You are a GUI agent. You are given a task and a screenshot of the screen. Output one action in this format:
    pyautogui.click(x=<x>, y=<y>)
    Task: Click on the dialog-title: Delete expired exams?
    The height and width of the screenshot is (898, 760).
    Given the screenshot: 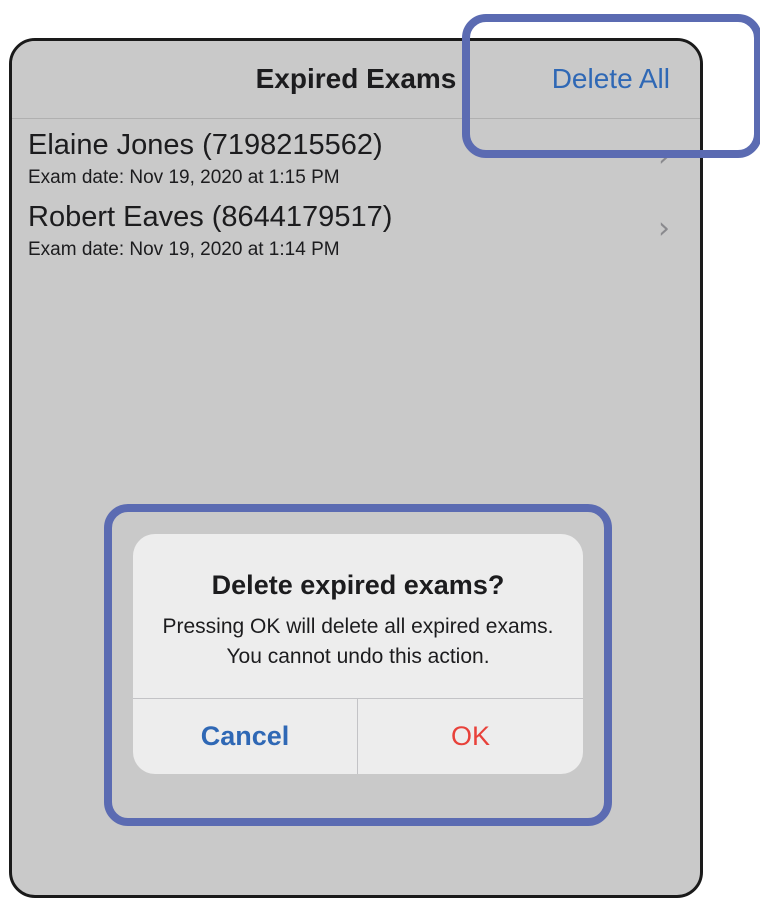 What is the action you would take?
    pyautogui.click(x=358, y=585)
    